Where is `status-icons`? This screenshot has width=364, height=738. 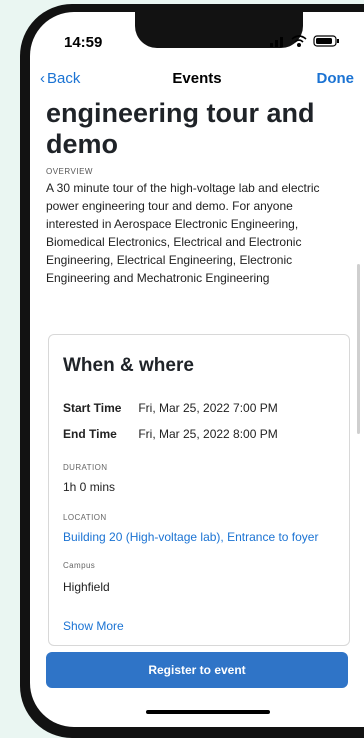 status-icons is located at coordinates (304, 41).